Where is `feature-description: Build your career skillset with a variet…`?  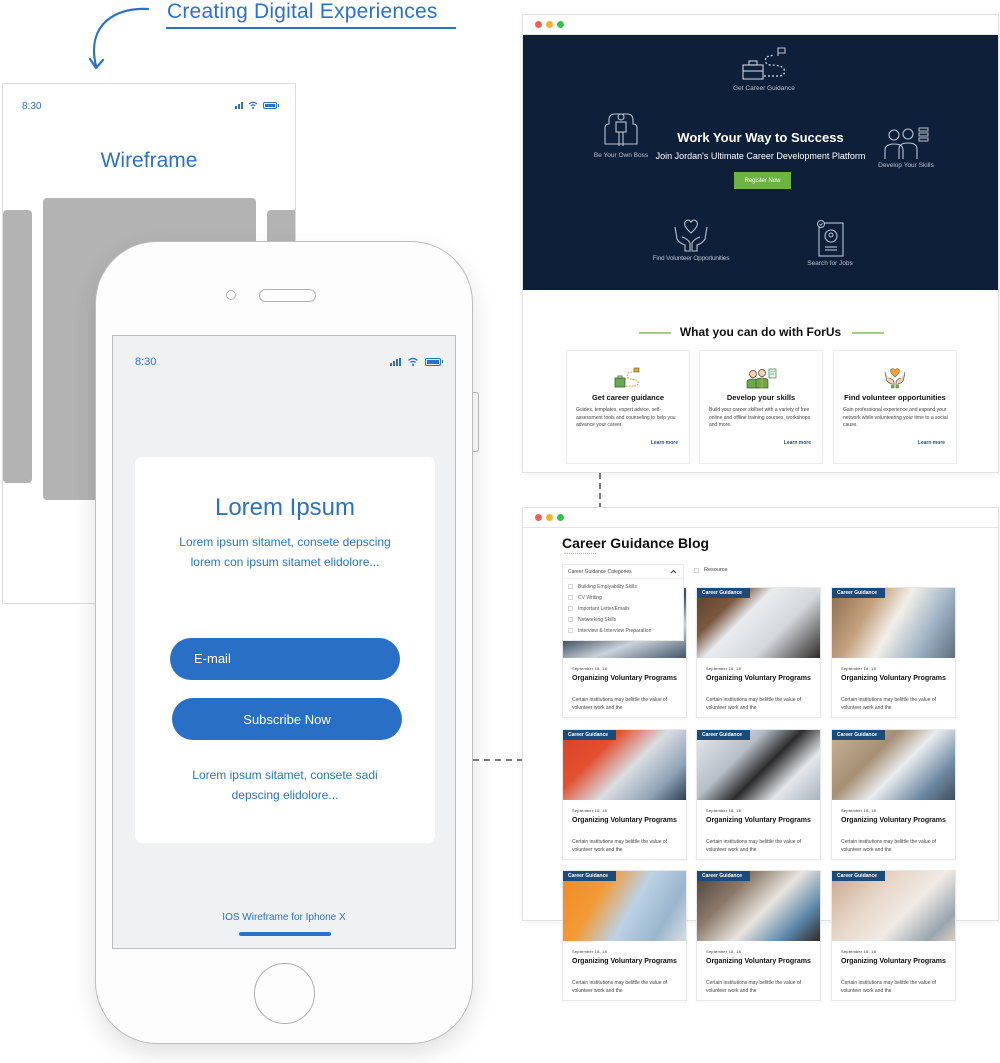
feature-description: Build your career skillset with a variet… is located at coordinates (760, 417).